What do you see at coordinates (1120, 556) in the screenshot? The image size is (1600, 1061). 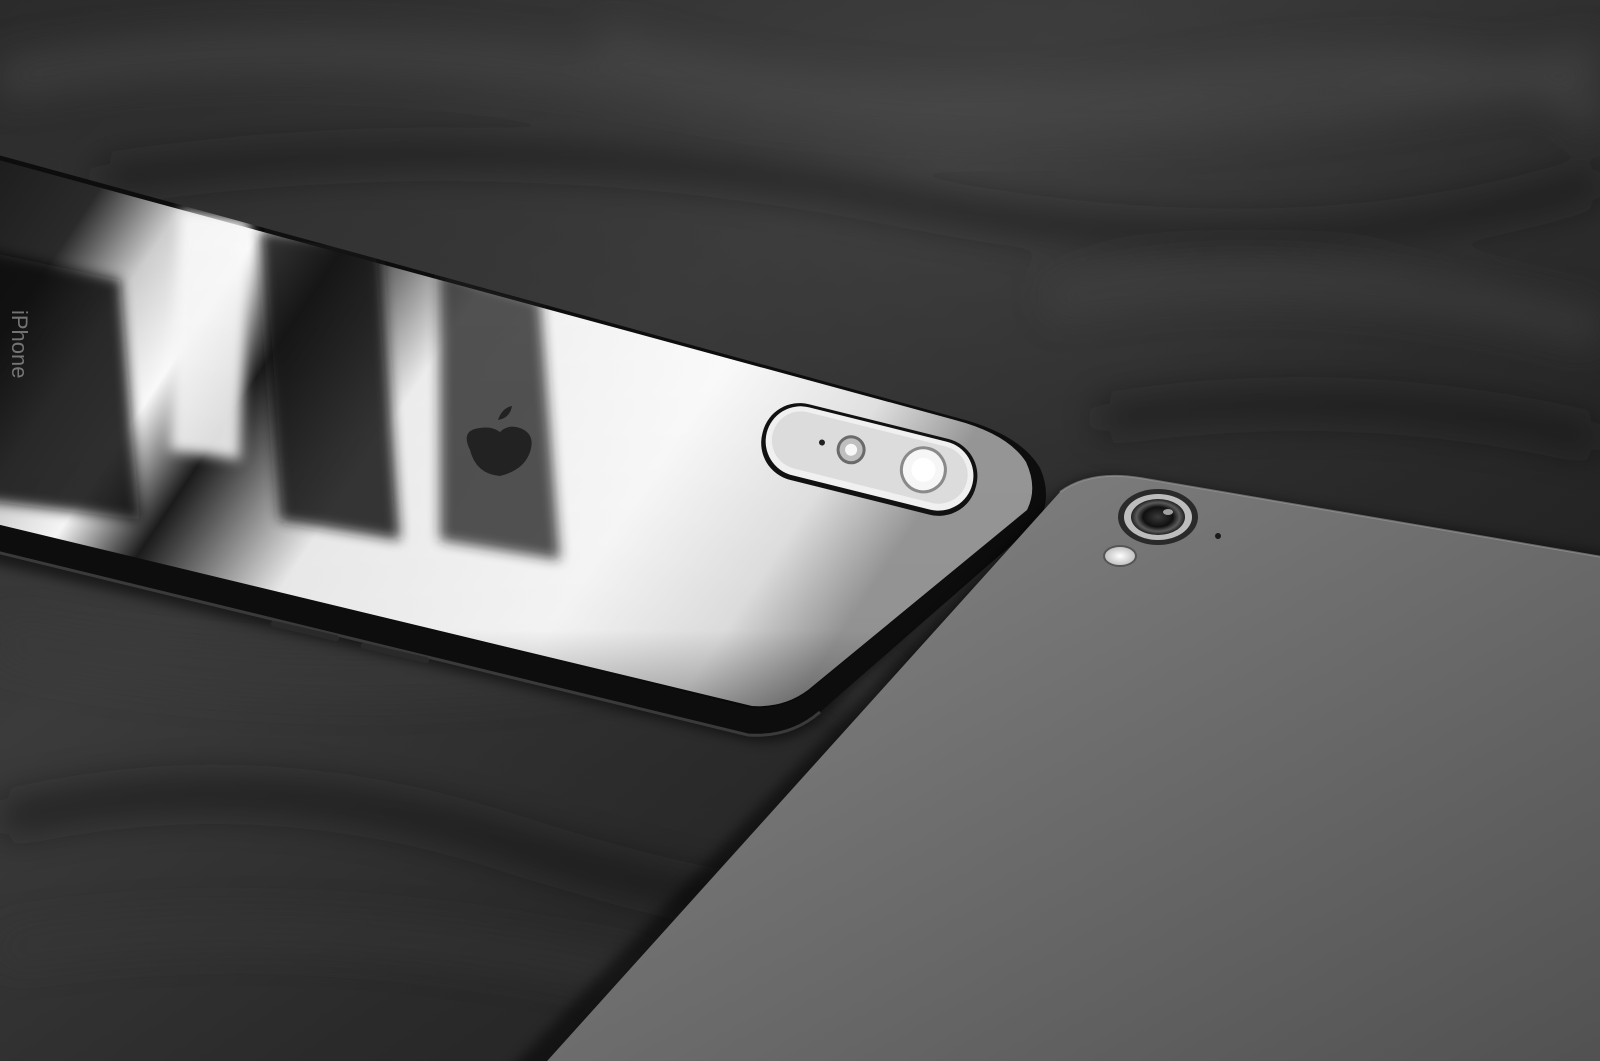 I see `flash-icon` at bounding box center [1120, 556].